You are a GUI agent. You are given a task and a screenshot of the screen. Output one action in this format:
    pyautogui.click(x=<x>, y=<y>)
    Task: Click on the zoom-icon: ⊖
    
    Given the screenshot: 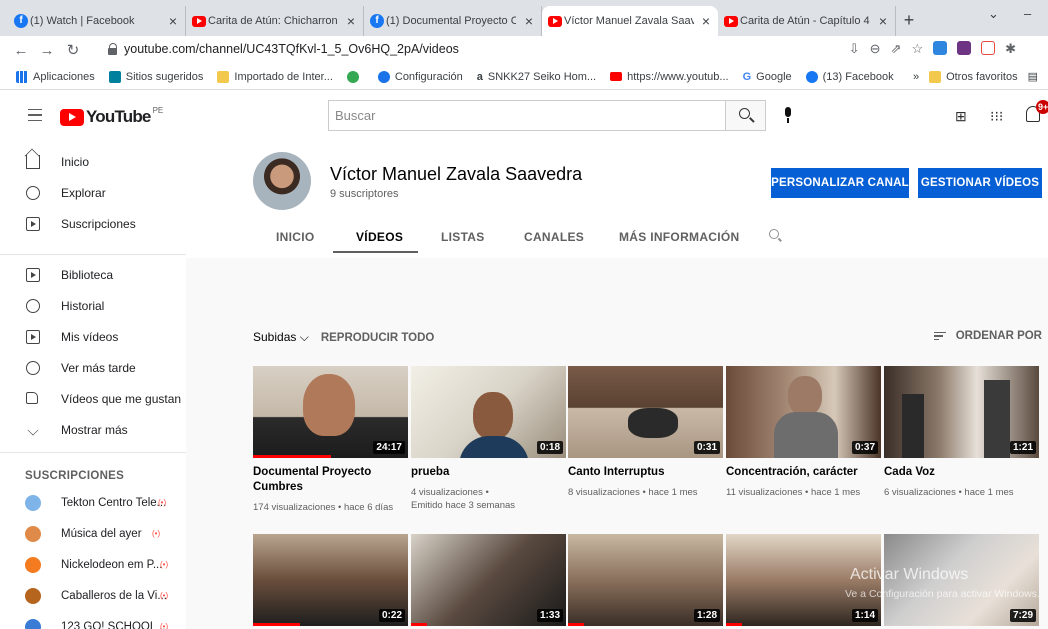 What is the action you would take?
    pyautogui.click(x=875, y=49)
    